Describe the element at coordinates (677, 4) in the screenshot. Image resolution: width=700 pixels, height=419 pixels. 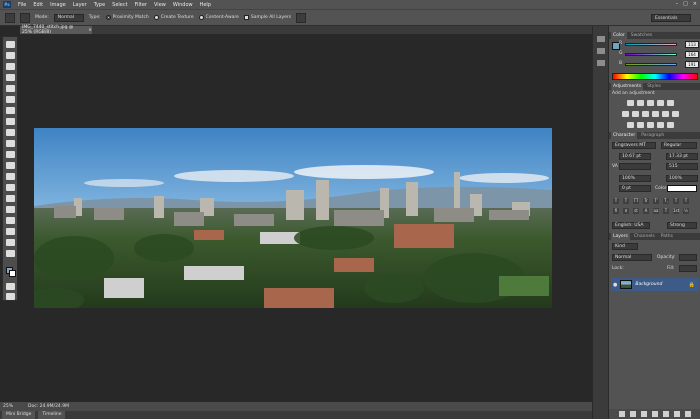
I see `minimize-button: –` at that location.